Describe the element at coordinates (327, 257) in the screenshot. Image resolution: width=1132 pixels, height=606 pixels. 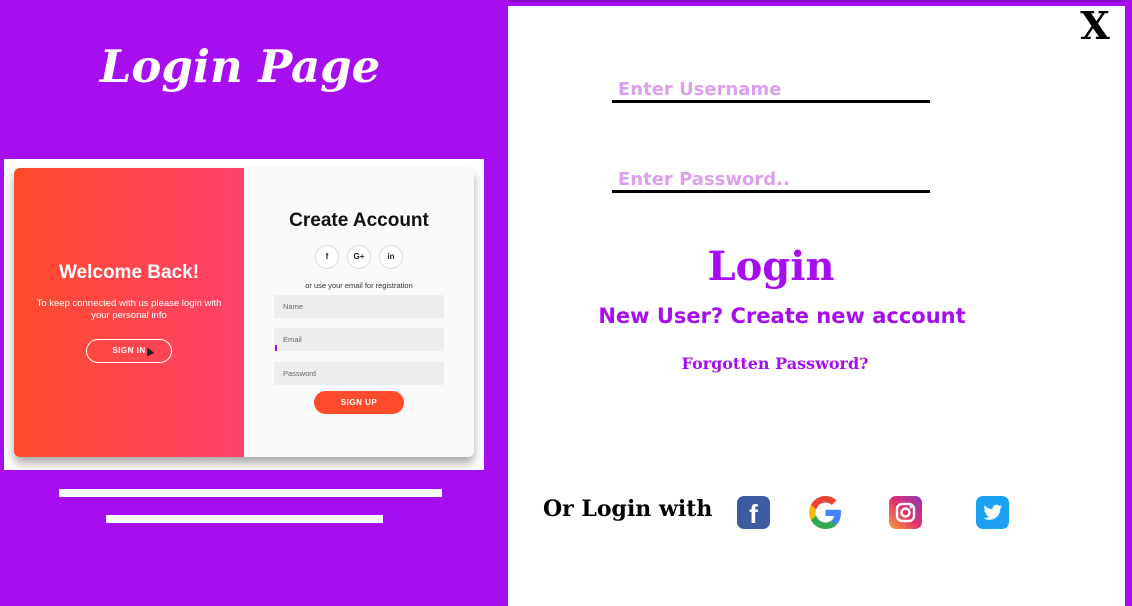
I see `preview-facebook-icon: f` at that location.